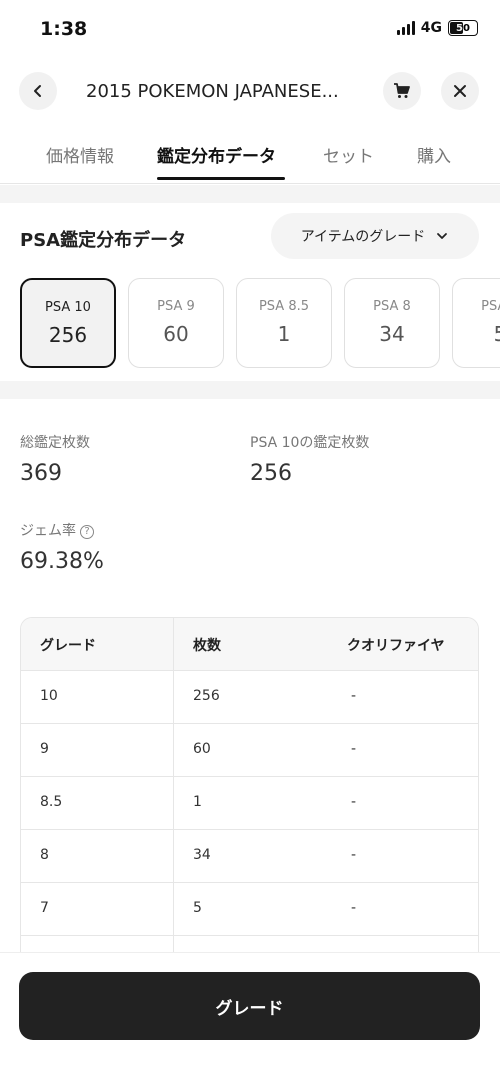 Image resolution: width=500 pixels, height=1080 pixels. Describe the element at coordinates (41, 473) in the screenshot. I see `total-graded-value: 369` at that location.